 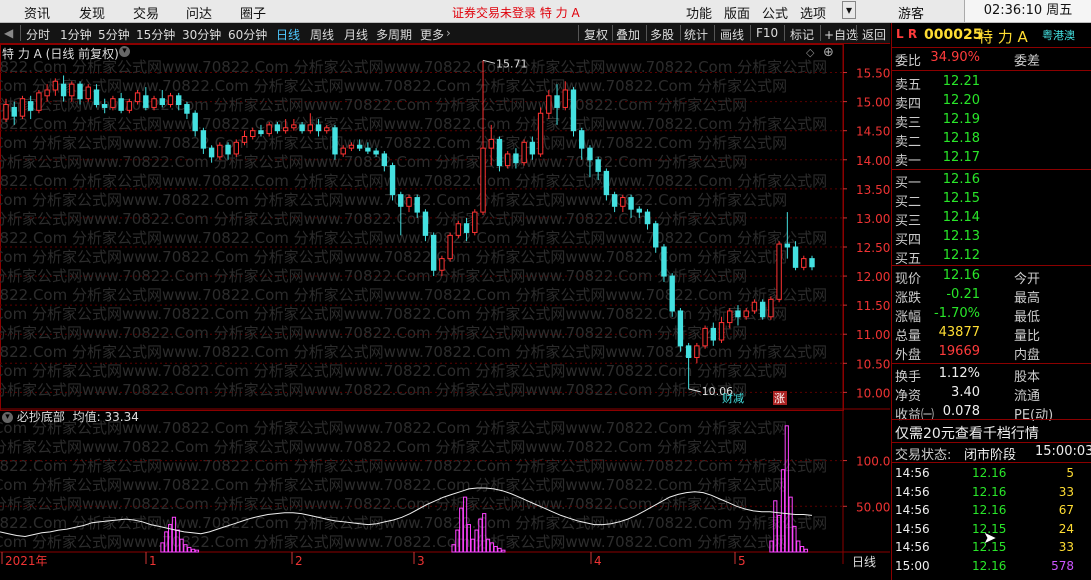 I want to click on tick-time: 15:00, so click(x=912, y=565).